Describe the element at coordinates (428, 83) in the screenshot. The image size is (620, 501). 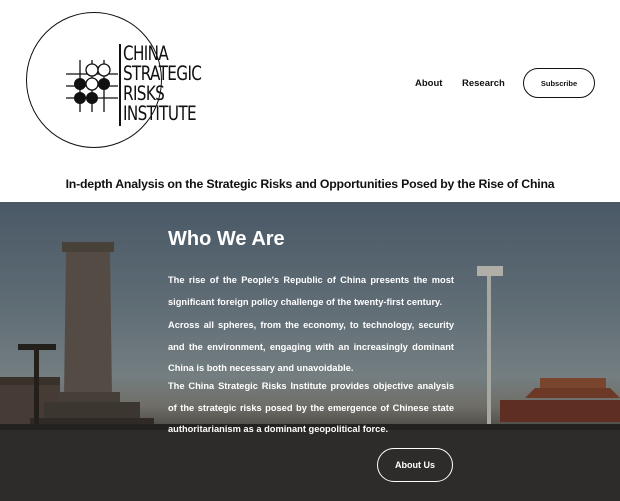
I see `nav-about-link: About` at that location.